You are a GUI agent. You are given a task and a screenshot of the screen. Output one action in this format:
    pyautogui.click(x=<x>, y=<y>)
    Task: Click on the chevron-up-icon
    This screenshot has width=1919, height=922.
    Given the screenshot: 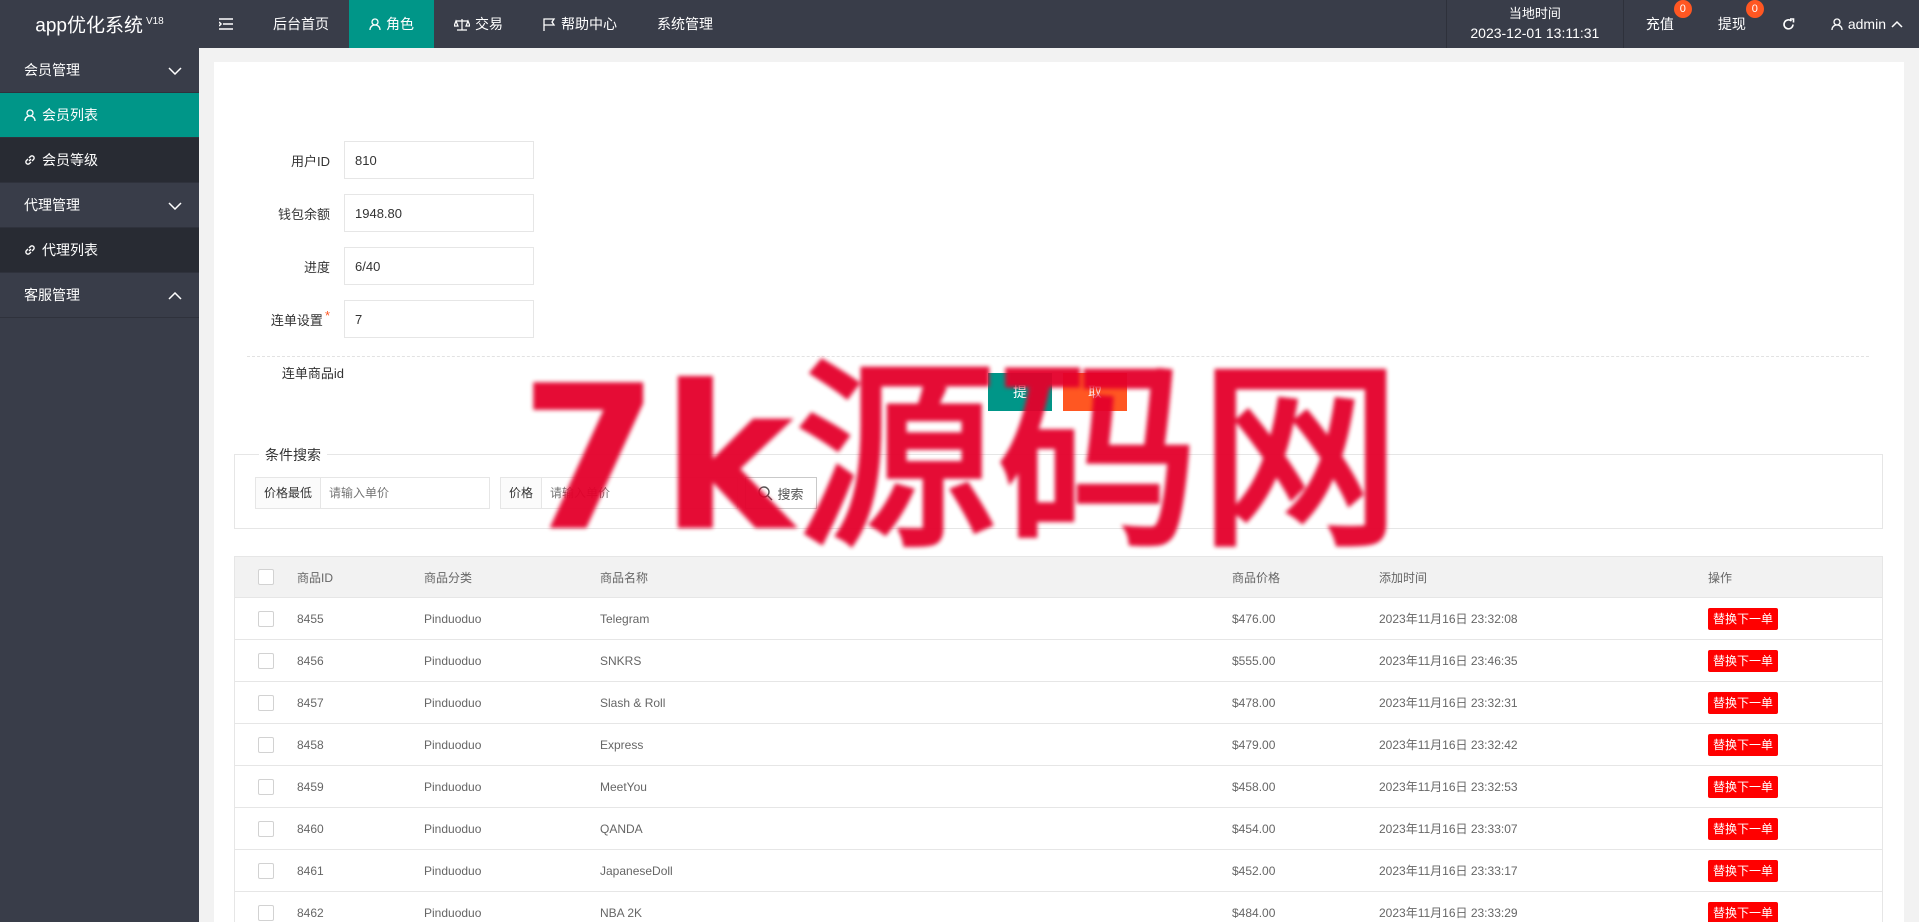 What is the action you would take?
    pyautogui.click(x=1897, y=24)
    